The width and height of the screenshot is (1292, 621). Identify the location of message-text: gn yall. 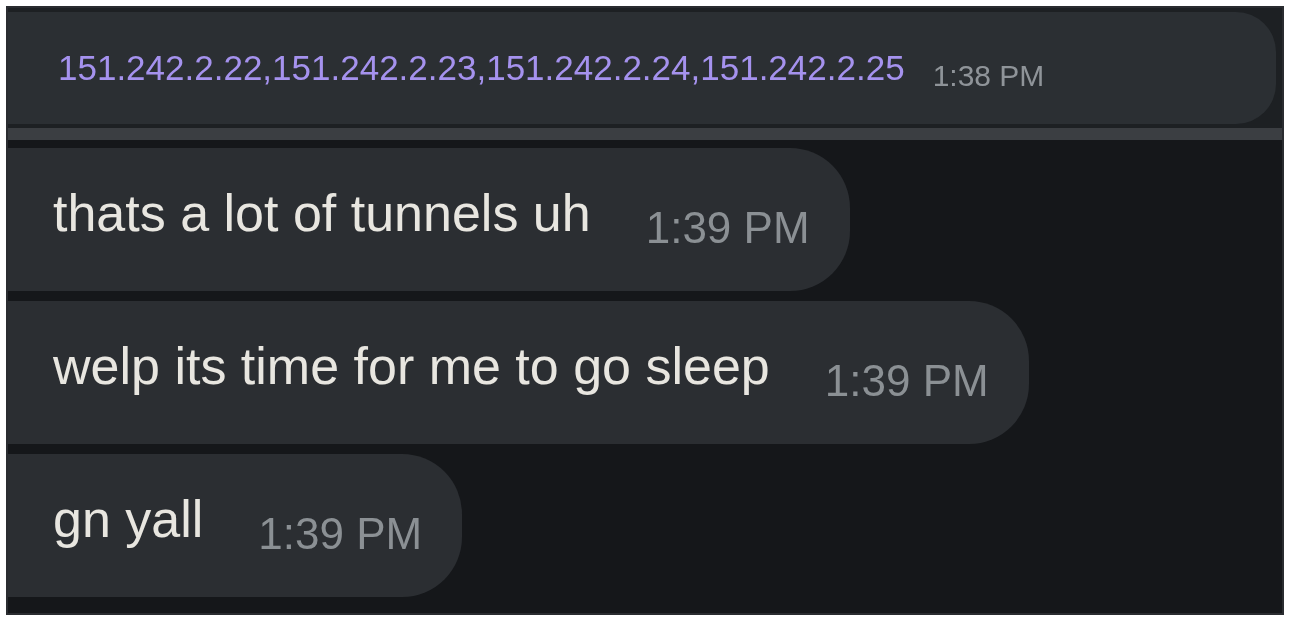
(128, 519).